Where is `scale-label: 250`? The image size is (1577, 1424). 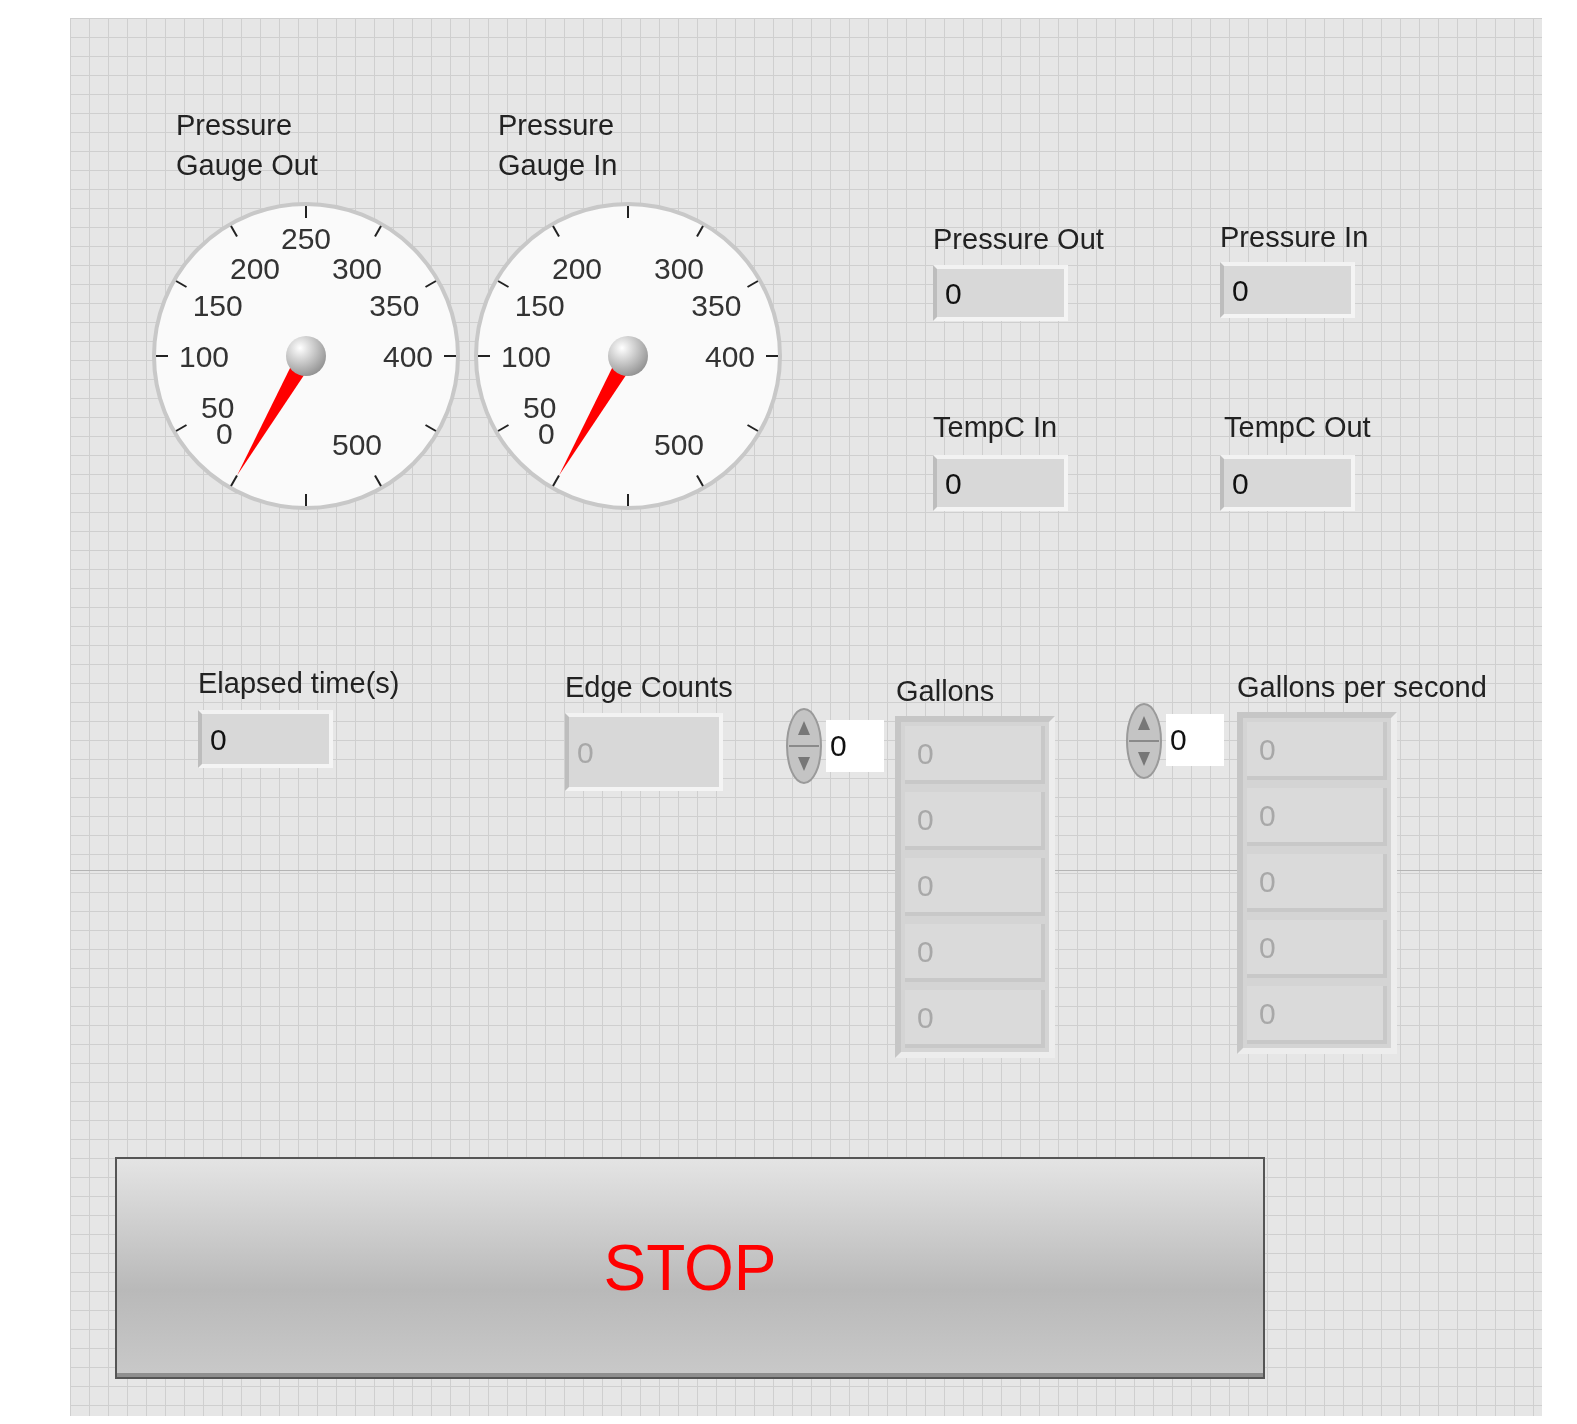
scale-label: 250 is located at coordinates (306, 238).